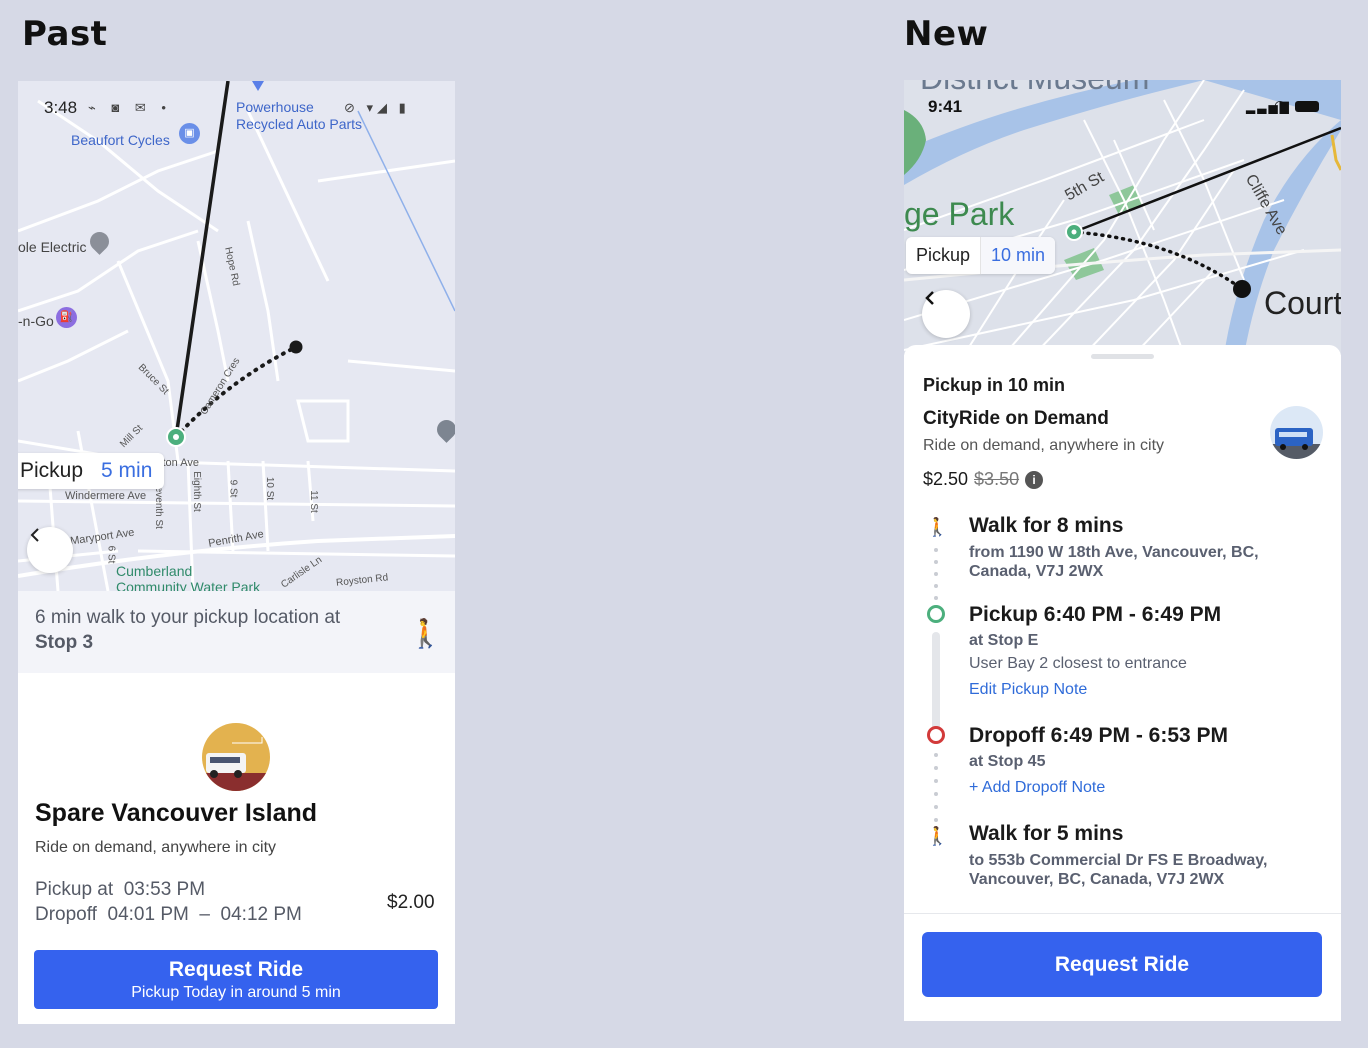 Image resolution: width=1368 pixels, height=1048 pixels. Describe the element at coordinates (65, 34) in the screenshot. I see `past-heading: Past` at that location.